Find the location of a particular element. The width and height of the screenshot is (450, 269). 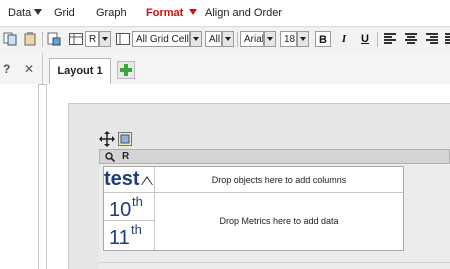

metric-drop-zone: Drop Metrics here to add data is located at coordinates (279, 221).